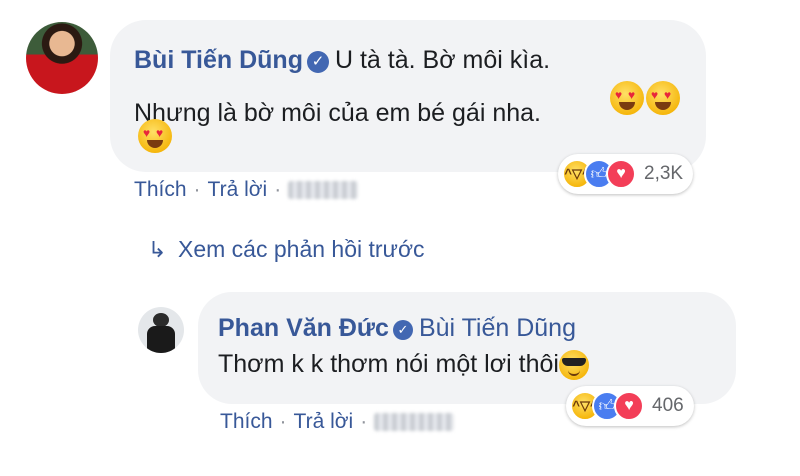 The height and width of the screenshot is (476, 800). What do you see at coordinates (497, 328) in the screenshot?
I see `tagged-user-link: Bùi Tiến Dũng` at bounding box center [497, 328].